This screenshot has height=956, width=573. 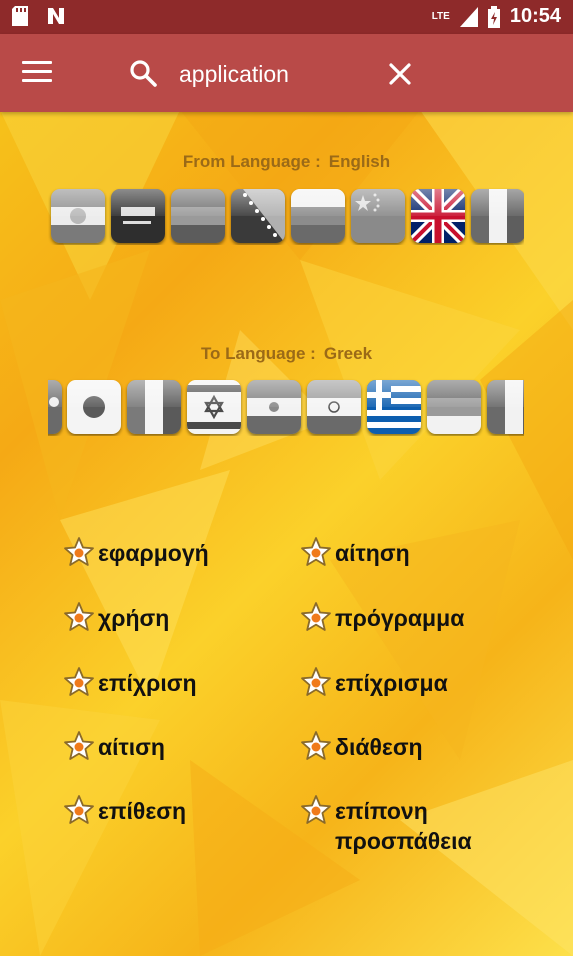 What do you see at coordinates (258, 216) in the screenshot?
I see `flag-bosnia` at bounding box center [258, 216].